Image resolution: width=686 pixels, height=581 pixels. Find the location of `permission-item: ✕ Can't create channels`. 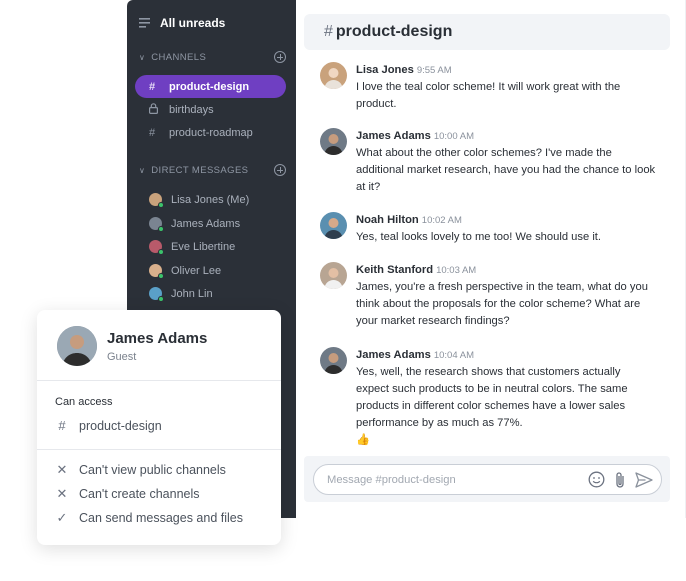

permission-item: ✕ Can't create channels is located at coordinates (127, 494).